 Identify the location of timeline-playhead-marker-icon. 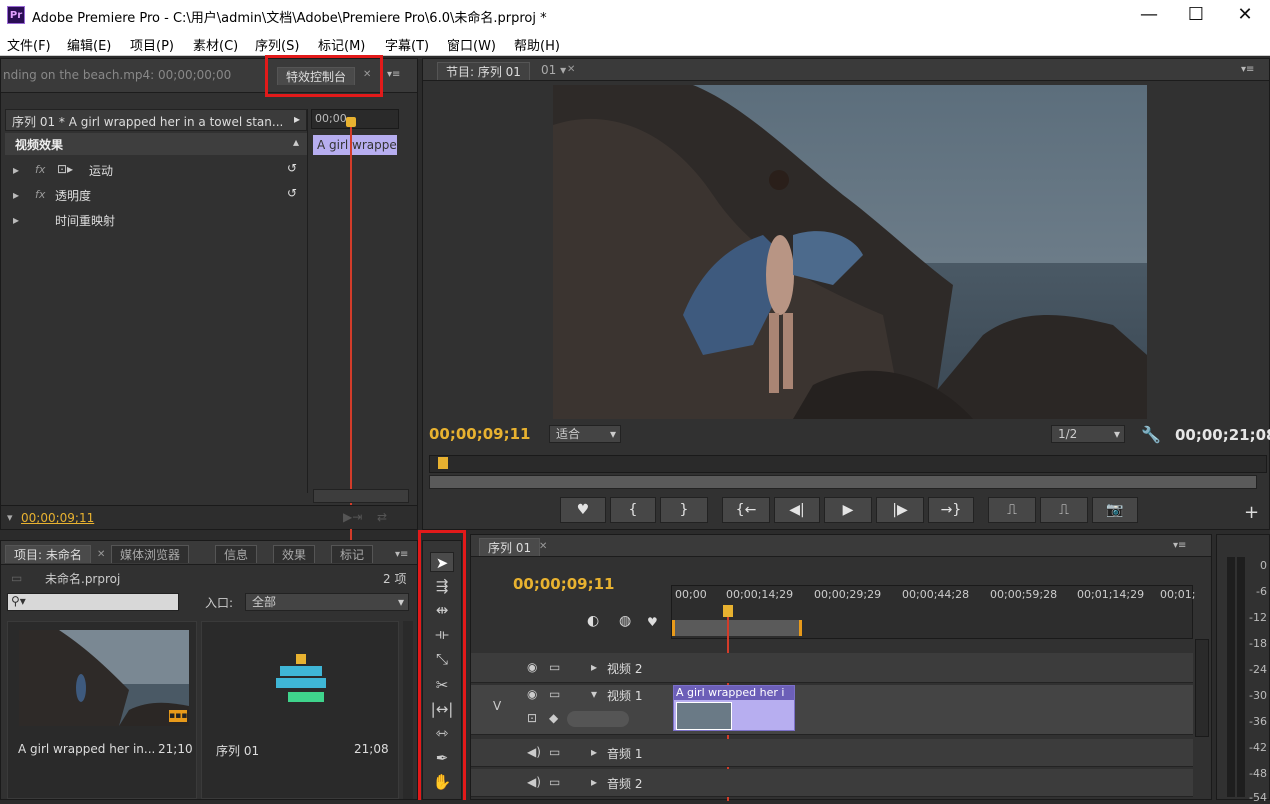
(728, 611).